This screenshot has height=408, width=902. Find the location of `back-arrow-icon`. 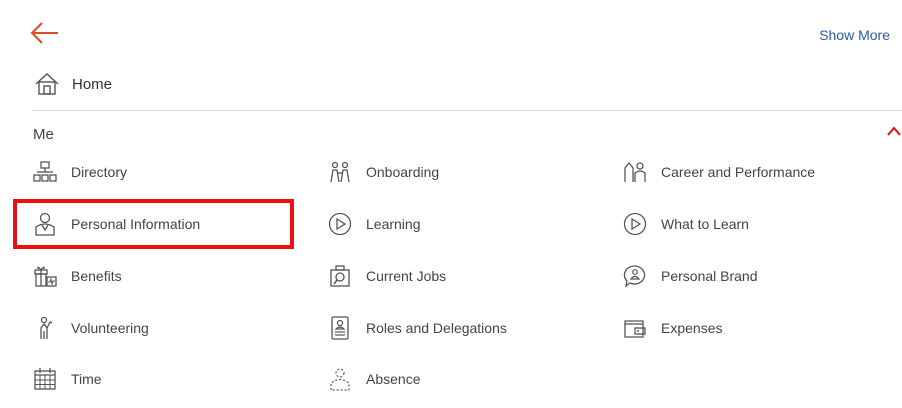

back-arrow-icon is located at coordinates (45, 33).